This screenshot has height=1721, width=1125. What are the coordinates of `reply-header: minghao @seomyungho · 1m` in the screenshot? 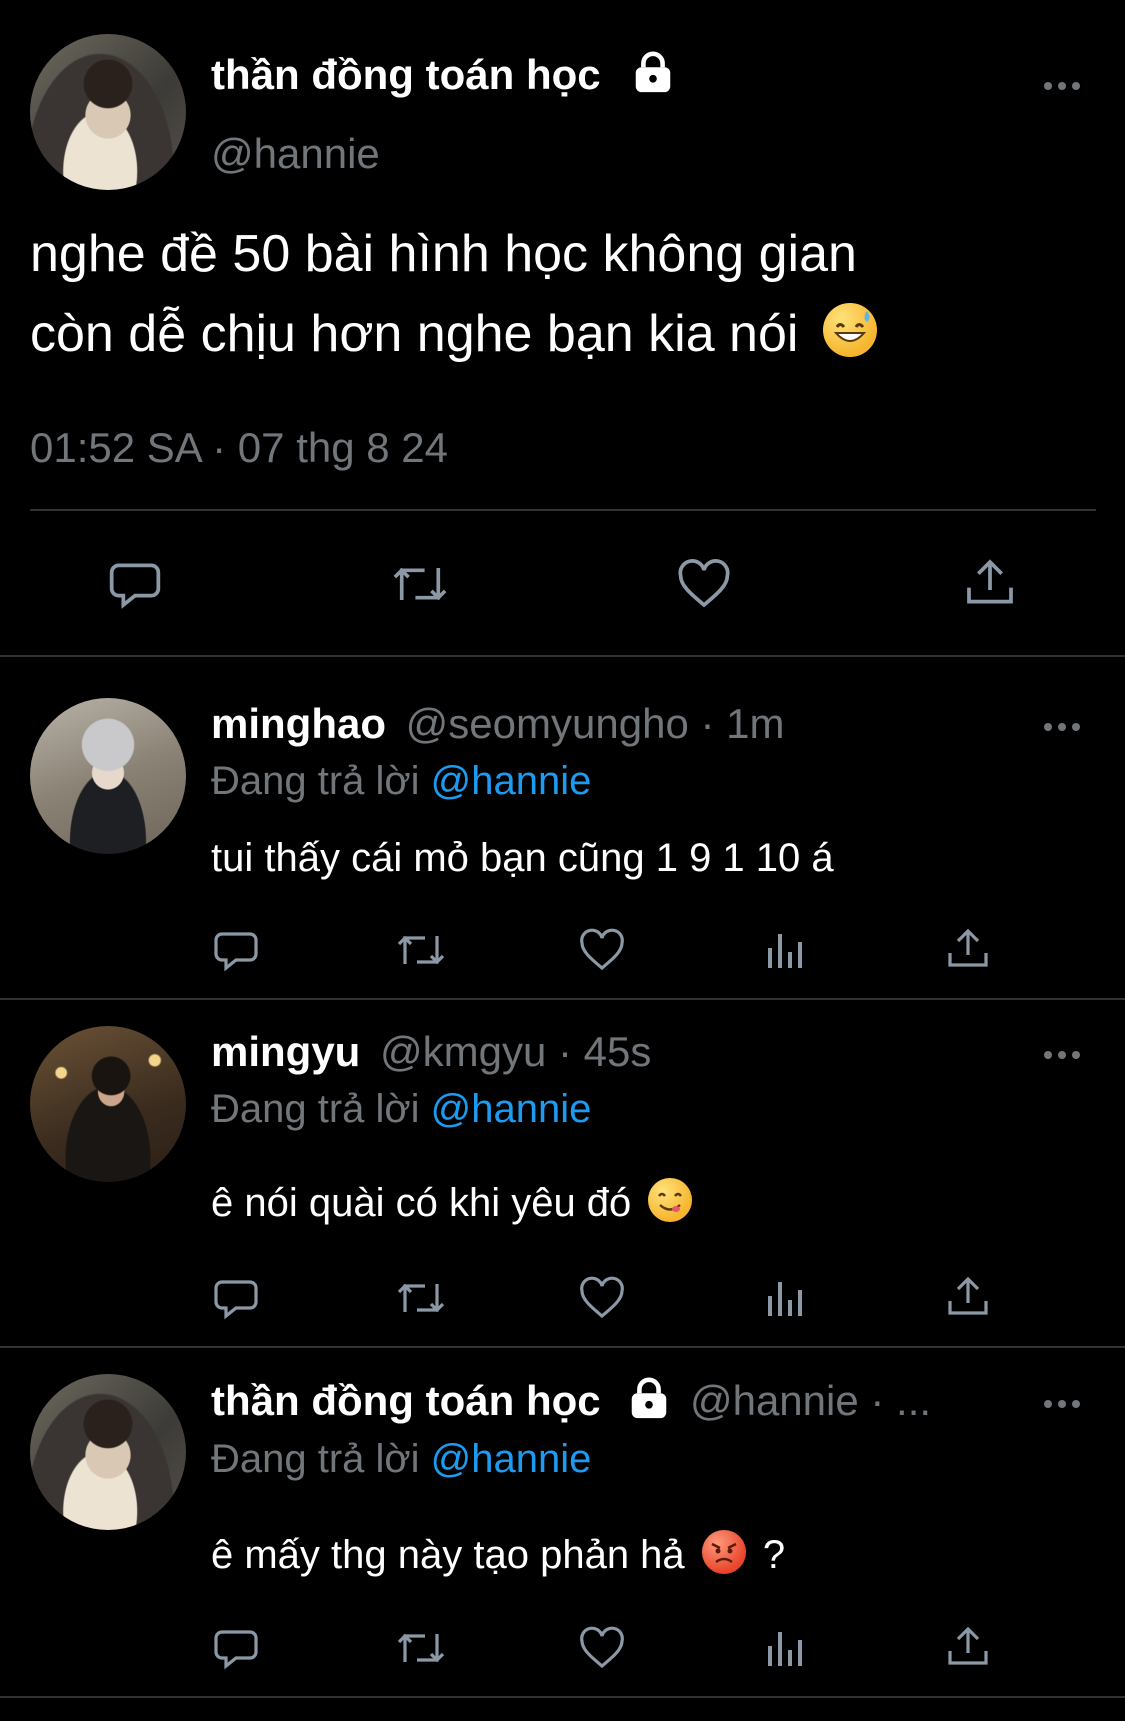 It's located at (497, 724).